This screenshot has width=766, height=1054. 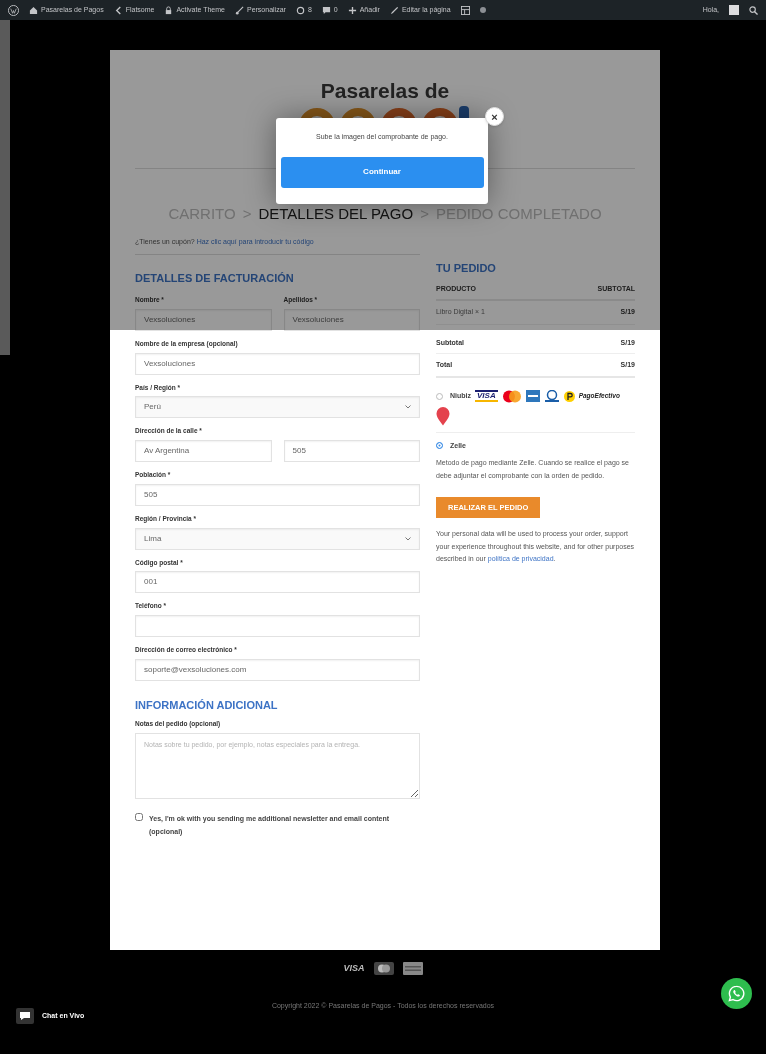 I want to click on input-field: 001, so click(x=277, y=582).